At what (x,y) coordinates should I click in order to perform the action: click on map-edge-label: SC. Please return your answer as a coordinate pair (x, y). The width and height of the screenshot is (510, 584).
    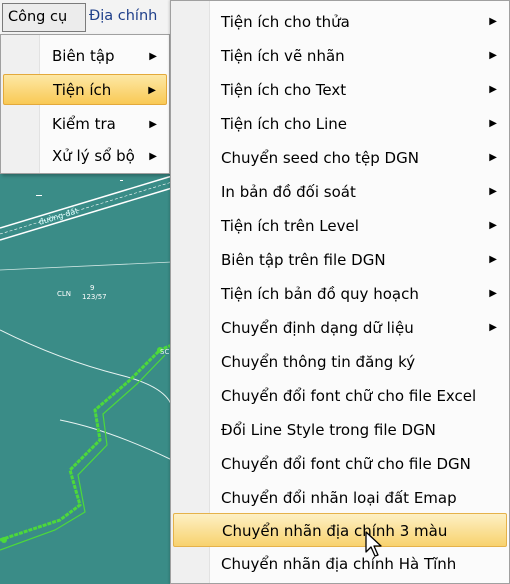
    Looking at the image, I should click on (165, 352).